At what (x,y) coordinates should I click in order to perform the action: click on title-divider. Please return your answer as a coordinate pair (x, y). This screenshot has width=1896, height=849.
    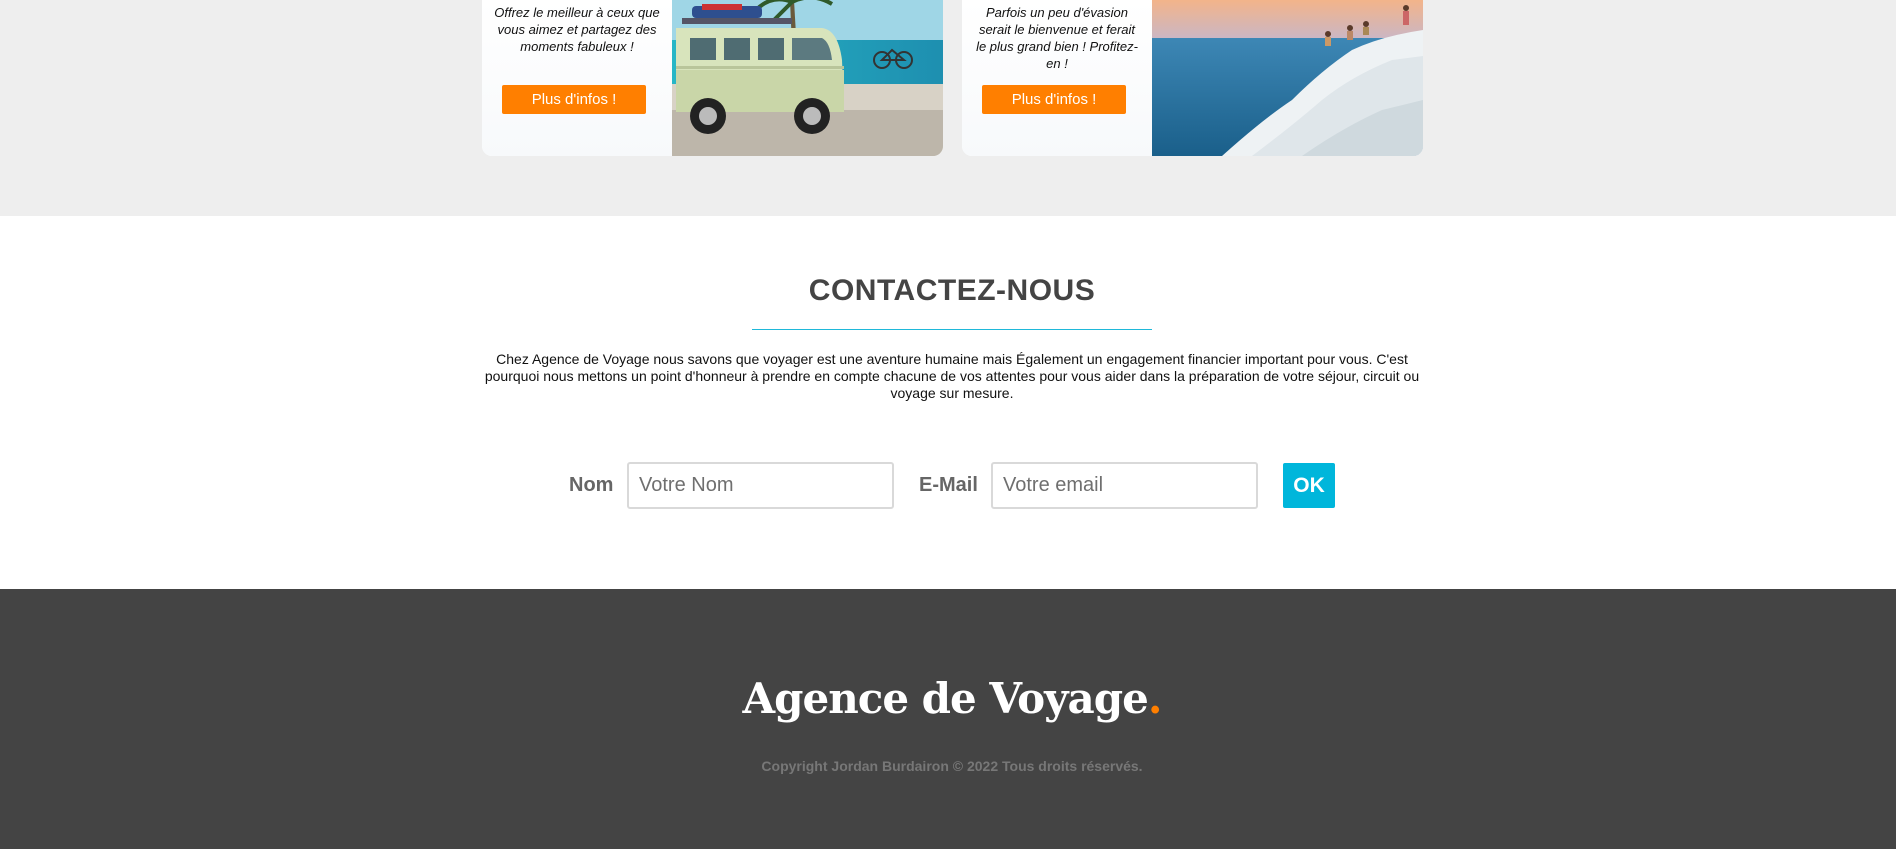
    Looking at the image, I should click on (952, 329).